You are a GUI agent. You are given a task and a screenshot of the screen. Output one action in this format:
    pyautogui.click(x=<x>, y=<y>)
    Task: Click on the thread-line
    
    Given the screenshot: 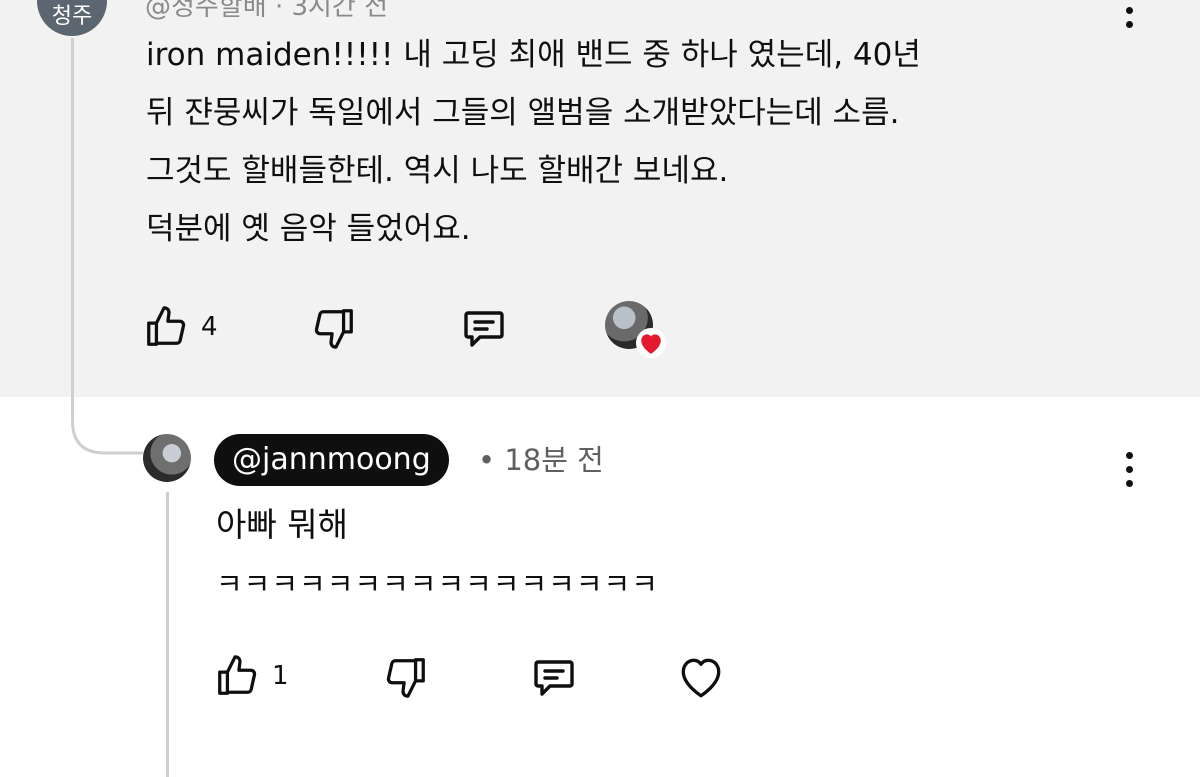 What is the action you would take?
    pyautogui.click(x=72, y=220)
    